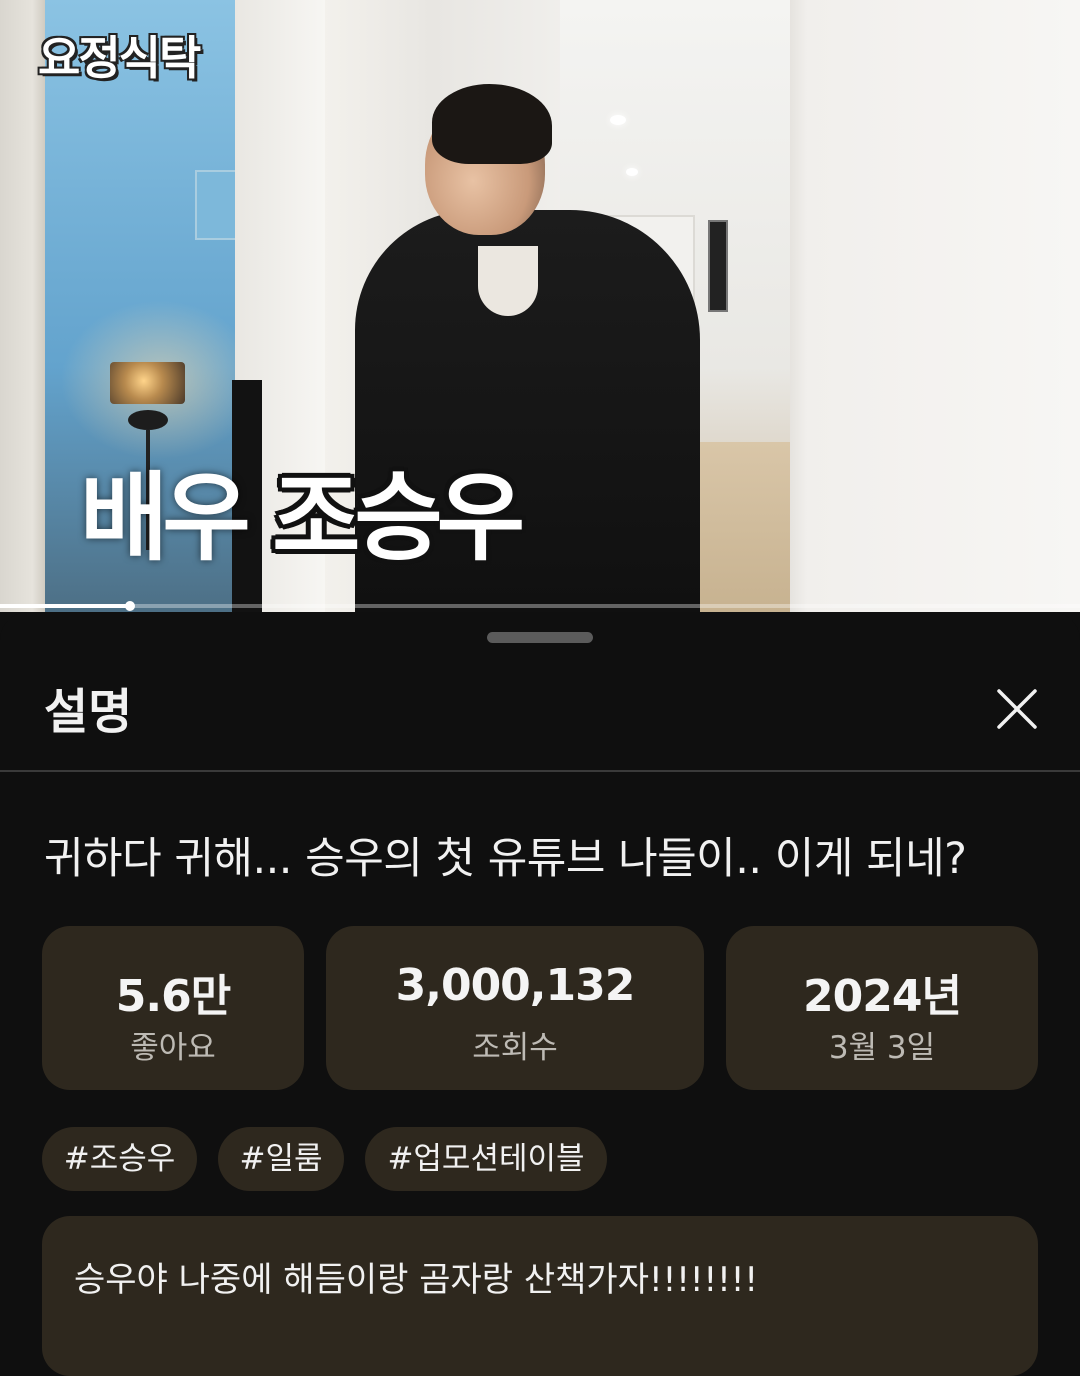  What do you see at coordinates (173, 1048) in the screenshot?
I see `likes-label: 좋아요` at bounding box center [173, 1048].